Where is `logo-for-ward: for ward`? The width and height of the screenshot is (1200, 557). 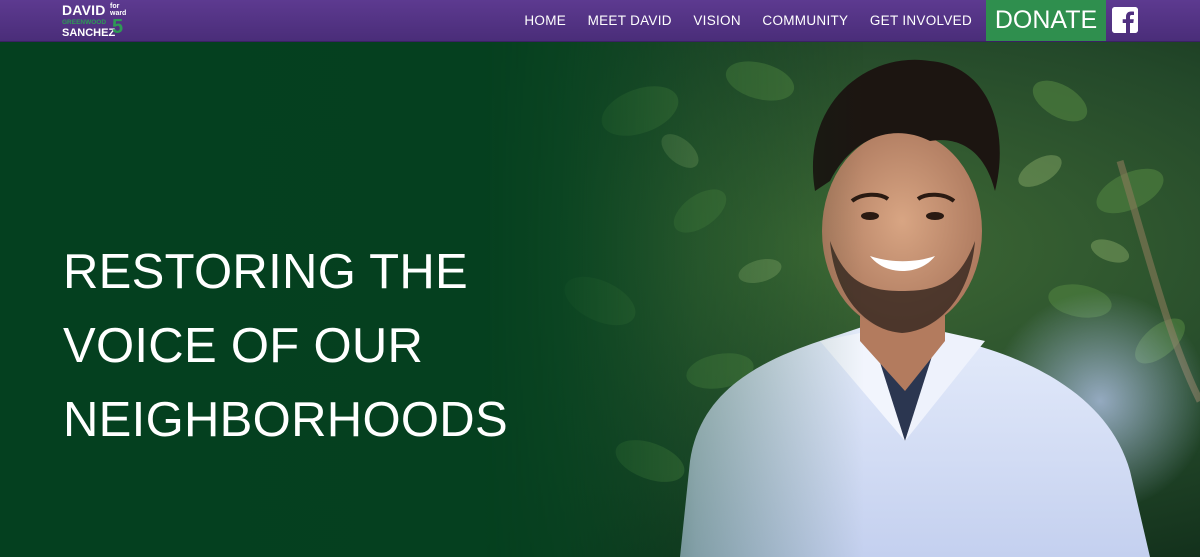
logo-for-ward: for ward is located at coordinates (118, 10).